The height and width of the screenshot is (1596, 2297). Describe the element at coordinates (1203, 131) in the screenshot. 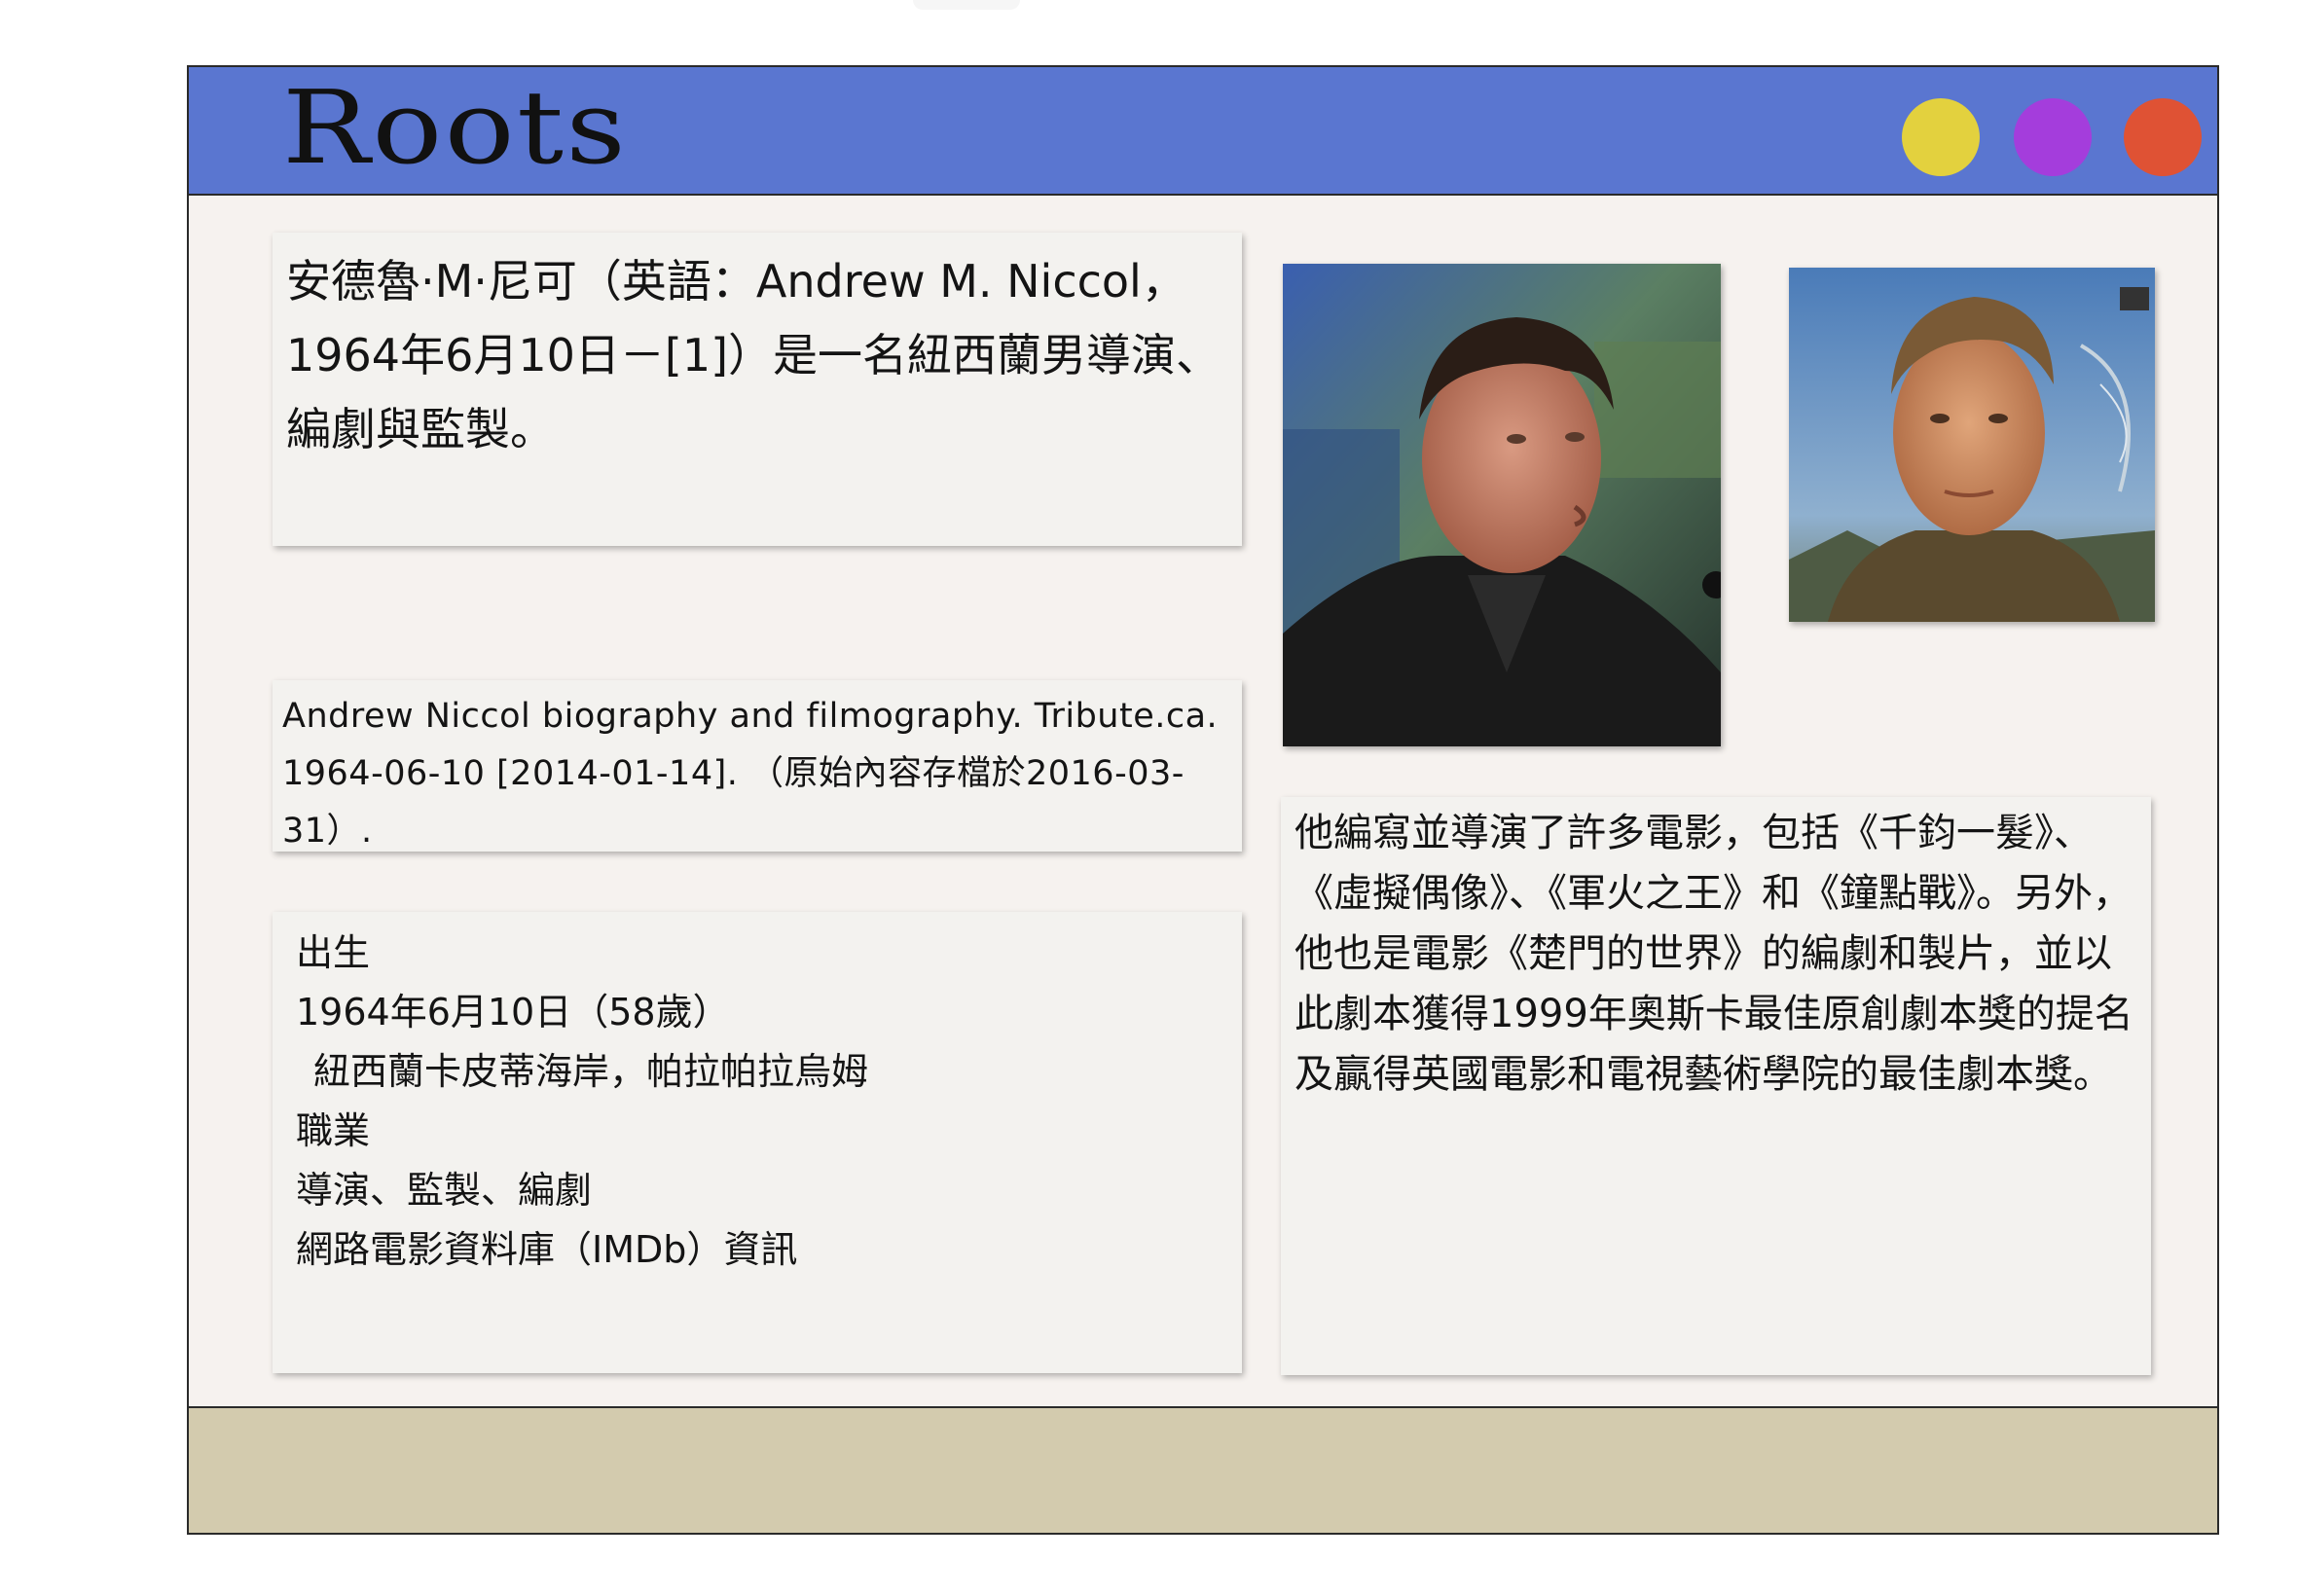

I see `title-bar: Roots` at that location.